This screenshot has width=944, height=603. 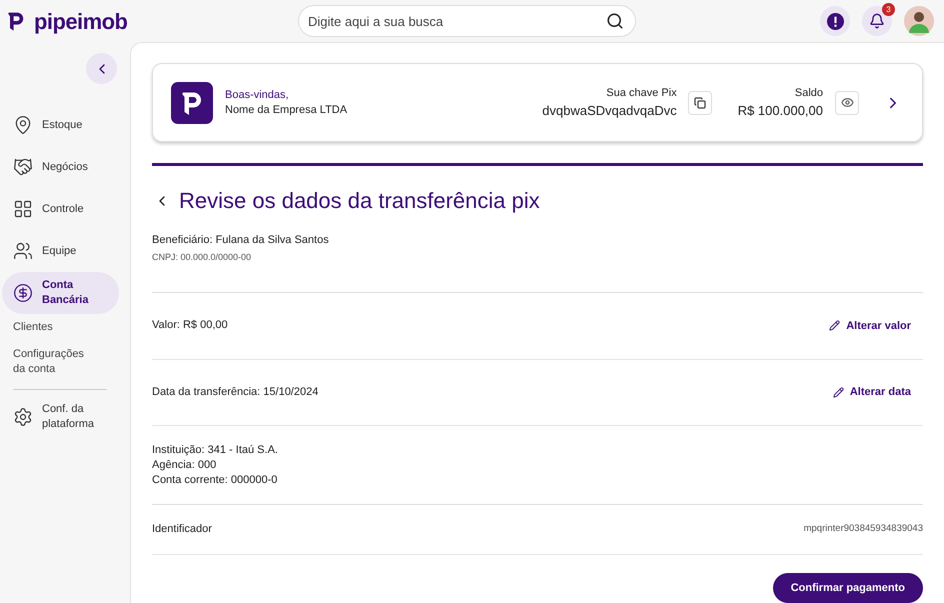 What do you see at coordinates (847, 588) in the screenshot?
I see `confirm-button: Confirmar pagamento` at bounding box center [847, 588].